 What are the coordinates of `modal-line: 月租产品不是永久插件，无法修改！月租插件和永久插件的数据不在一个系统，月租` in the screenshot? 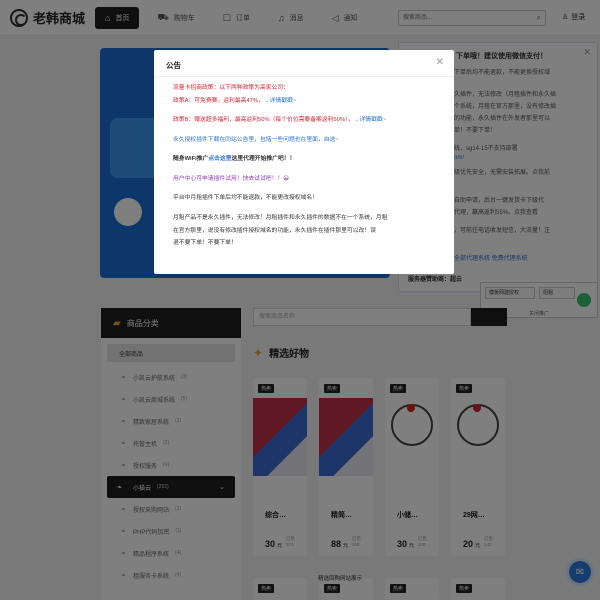 It's located at (280, 218).